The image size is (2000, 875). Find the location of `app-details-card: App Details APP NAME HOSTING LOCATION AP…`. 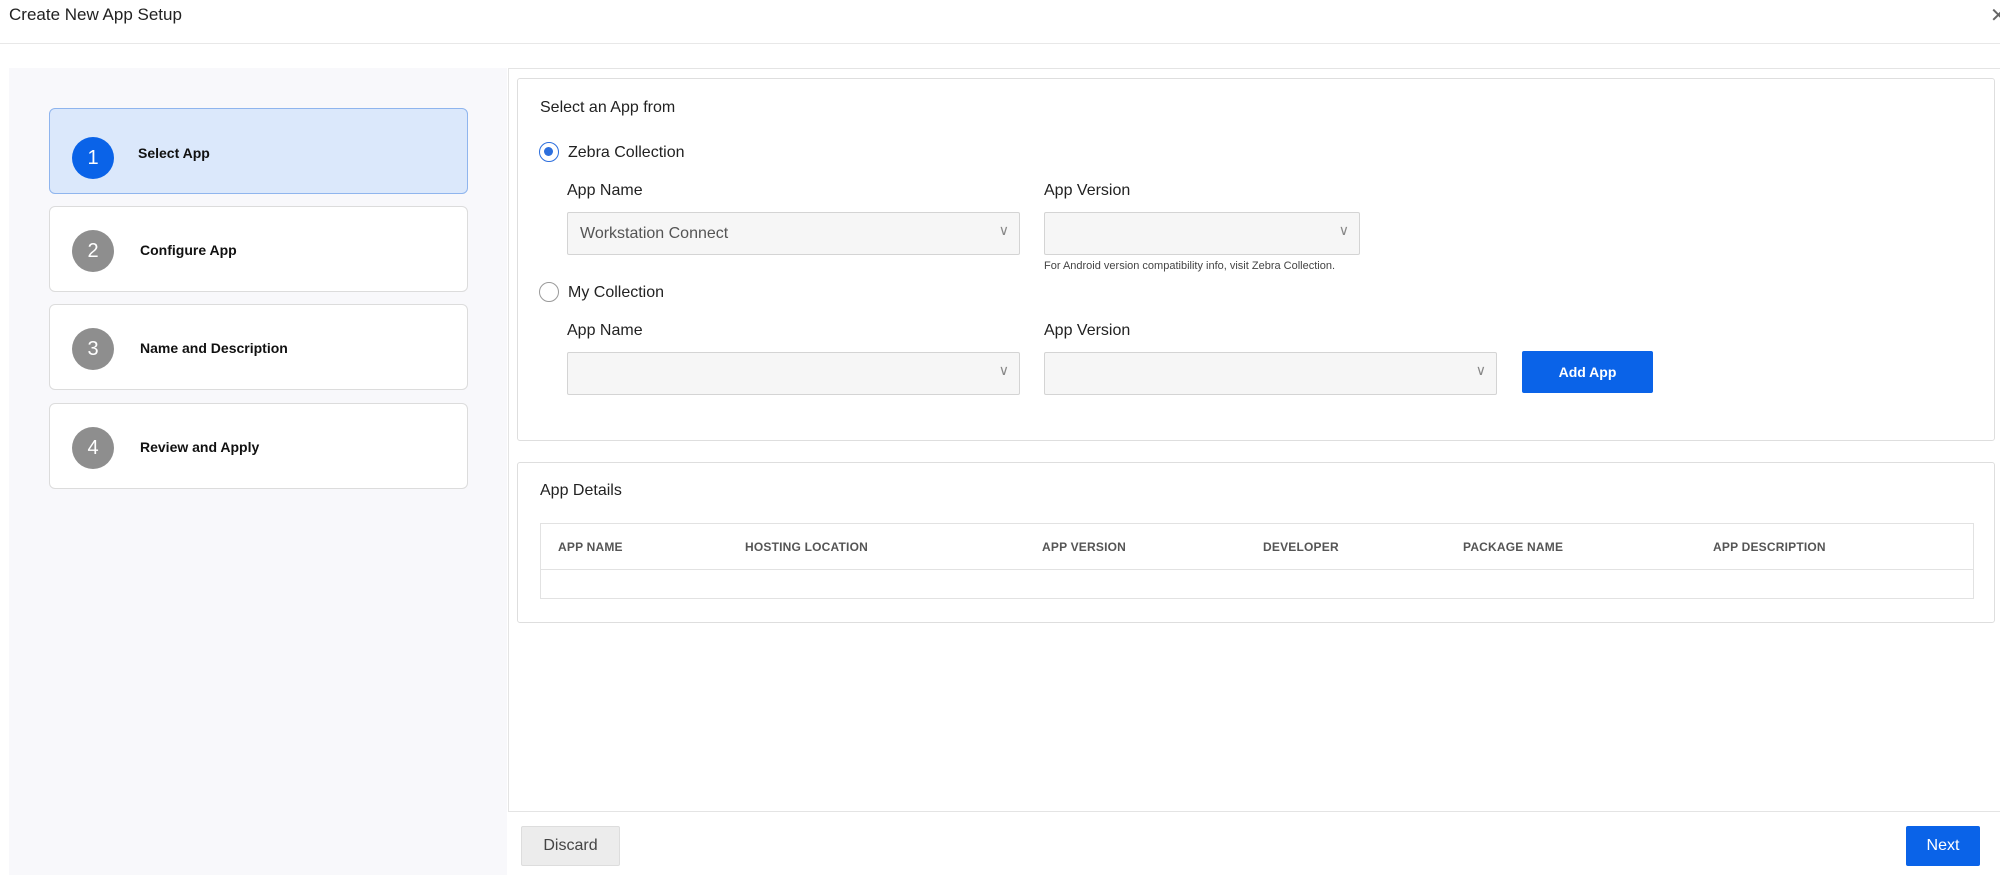

app-details-card: App Details APP NAME HOSTING LOCATION AP… is located at coordinates (1256, 542).